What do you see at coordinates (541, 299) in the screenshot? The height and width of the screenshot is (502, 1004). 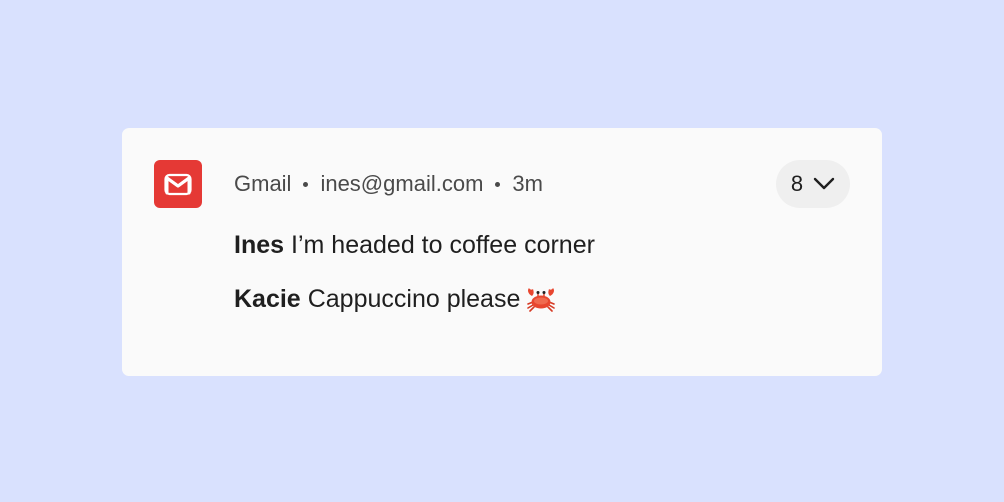 I see `crab-emoji` at bounding box center [541, 299].